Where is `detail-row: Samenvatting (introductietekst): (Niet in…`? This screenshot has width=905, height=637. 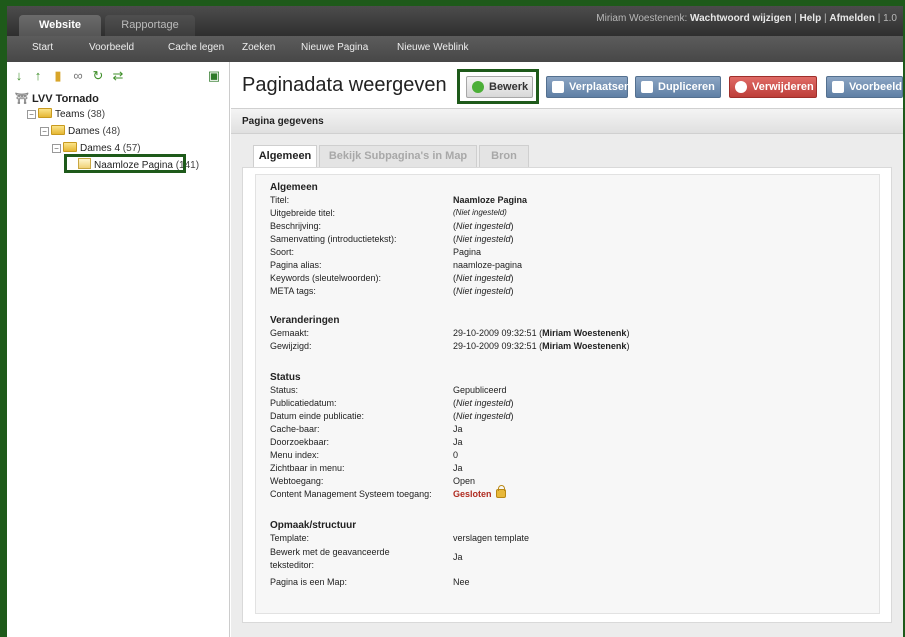 detail-row: Samenvatting (introductietekst): (Niet in… is located at coordinates (570, 240).